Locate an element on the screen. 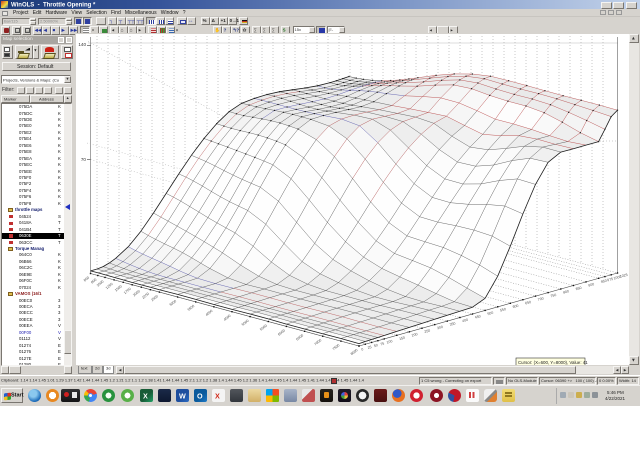 This screenshot has height=461, width=640. svg-text: 4000 is located at coordinates (209, 313).